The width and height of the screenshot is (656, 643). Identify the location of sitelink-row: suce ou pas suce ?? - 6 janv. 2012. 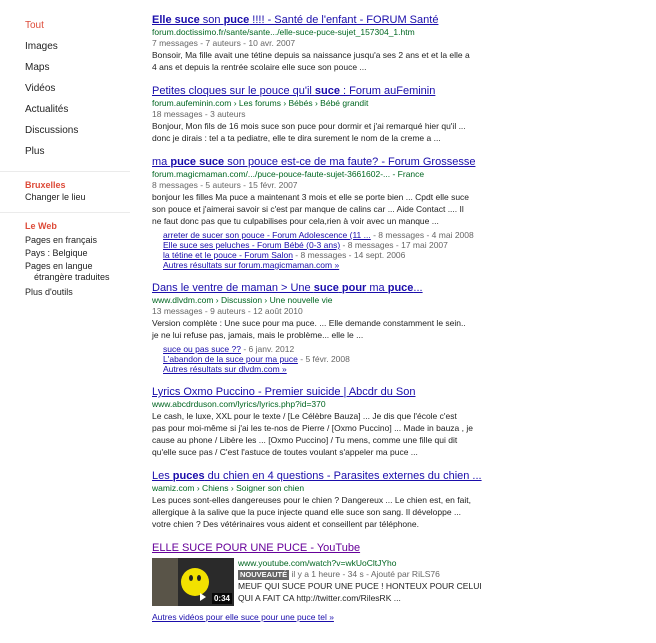
(229, 349).